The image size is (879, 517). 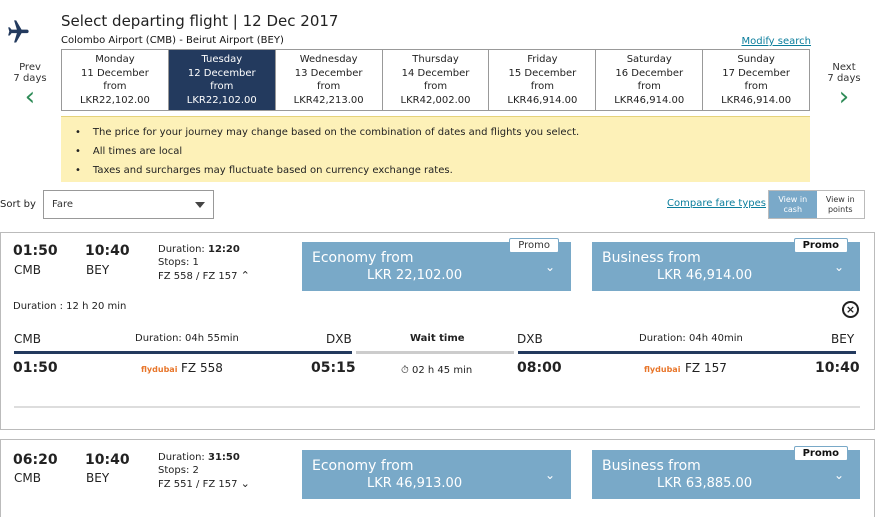 I want to click on prev-label: Prev, so click(x=30, y=67).